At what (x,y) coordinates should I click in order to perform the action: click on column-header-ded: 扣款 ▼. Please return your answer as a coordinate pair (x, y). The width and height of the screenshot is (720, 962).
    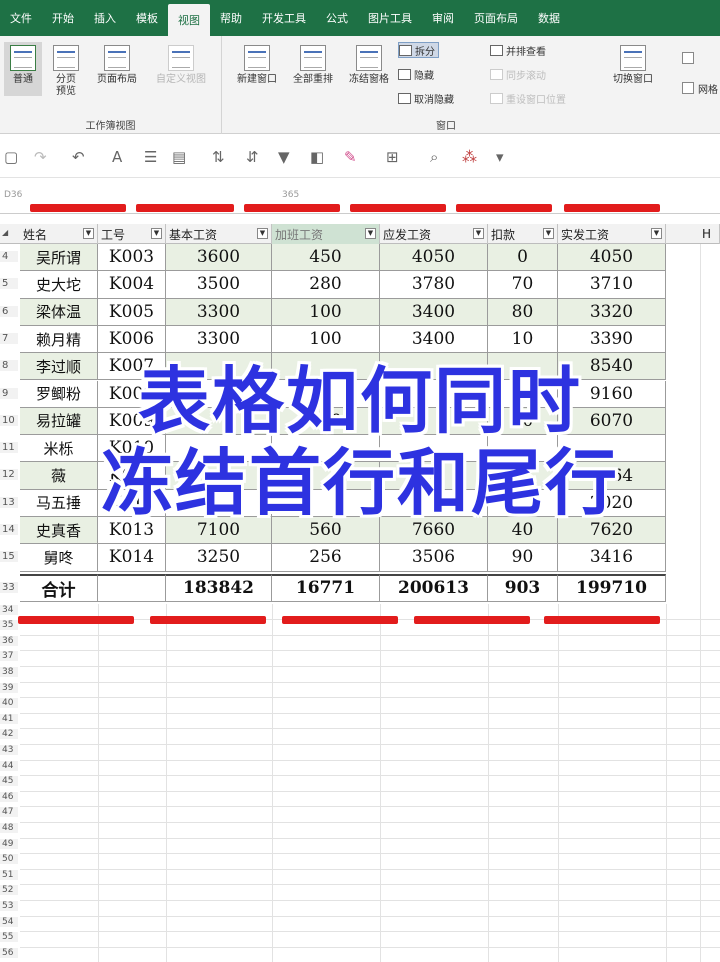
    Looking at the image, I should click on (523, 234).